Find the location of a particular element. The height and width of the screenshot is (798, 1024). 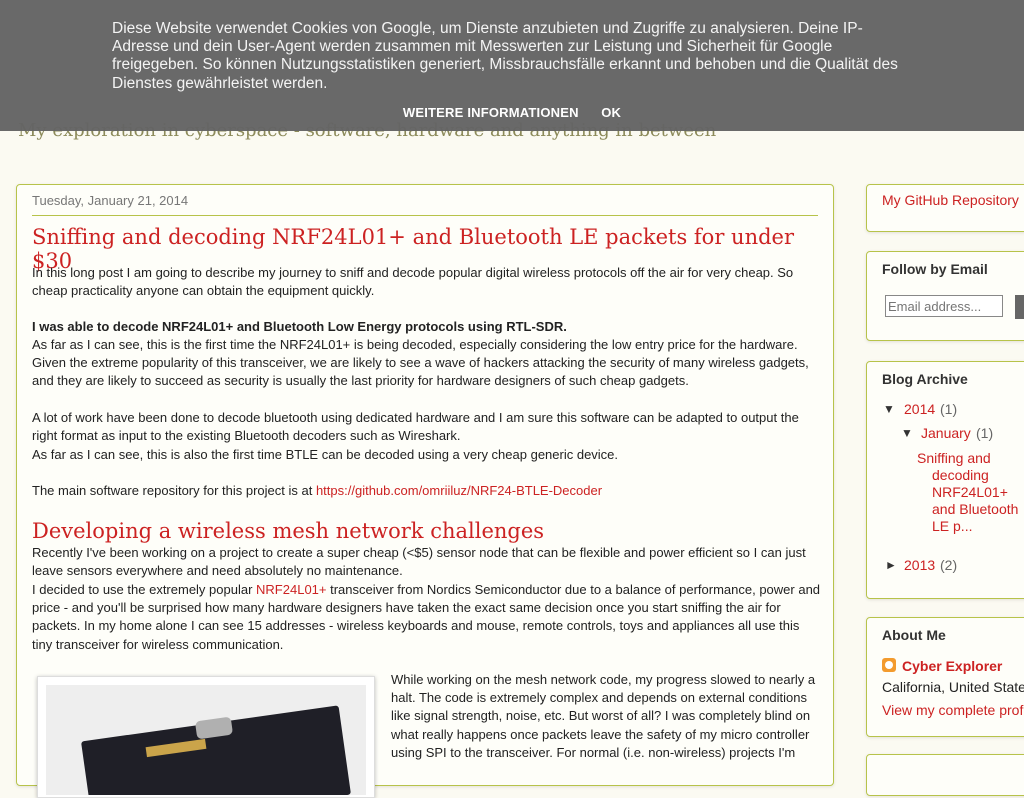

date-divider is located at coordinates (425, 215).